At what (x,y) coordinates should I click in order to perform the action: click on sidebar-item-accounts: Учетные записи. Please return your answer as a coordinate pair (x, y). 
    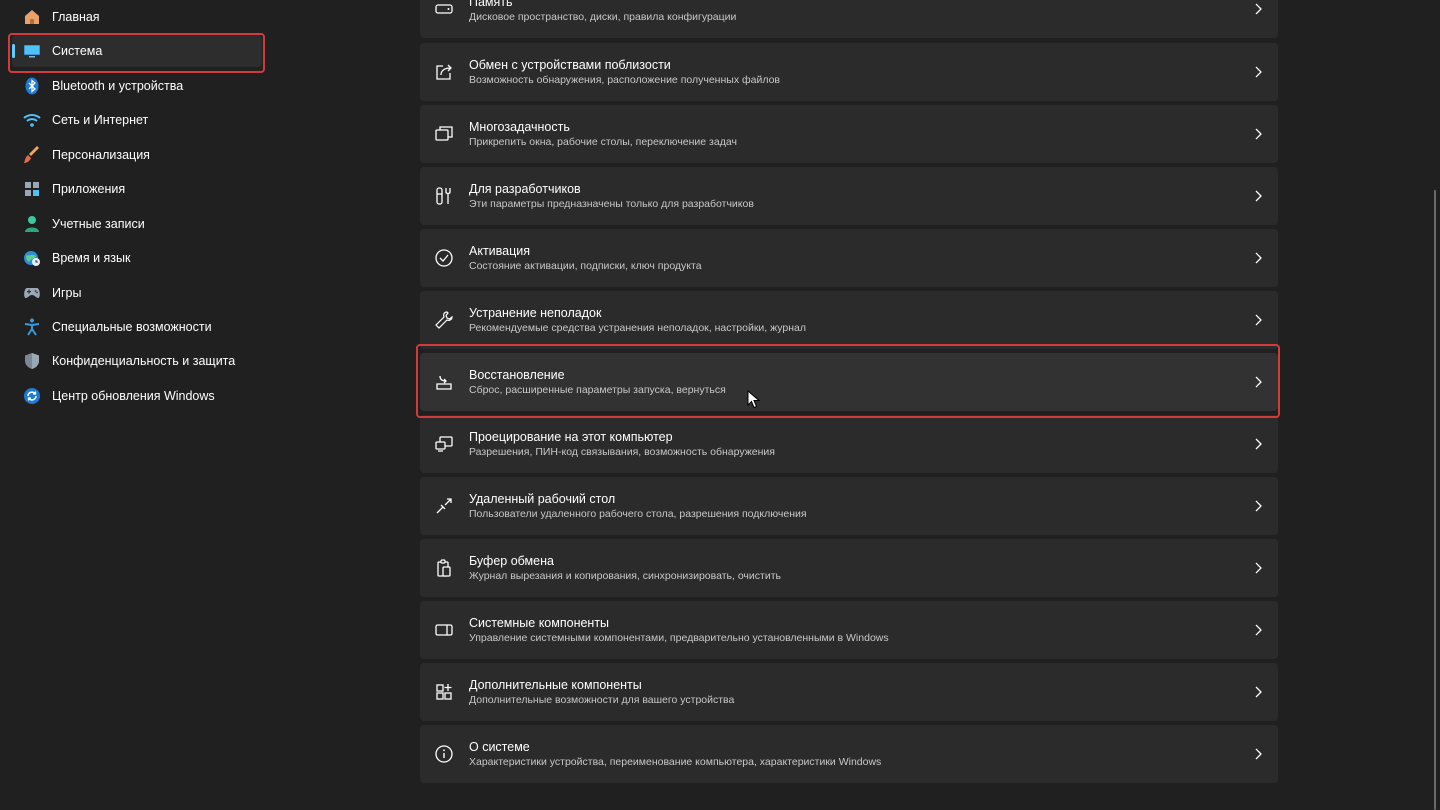
    Looking at the image, I should click on (137, 224).